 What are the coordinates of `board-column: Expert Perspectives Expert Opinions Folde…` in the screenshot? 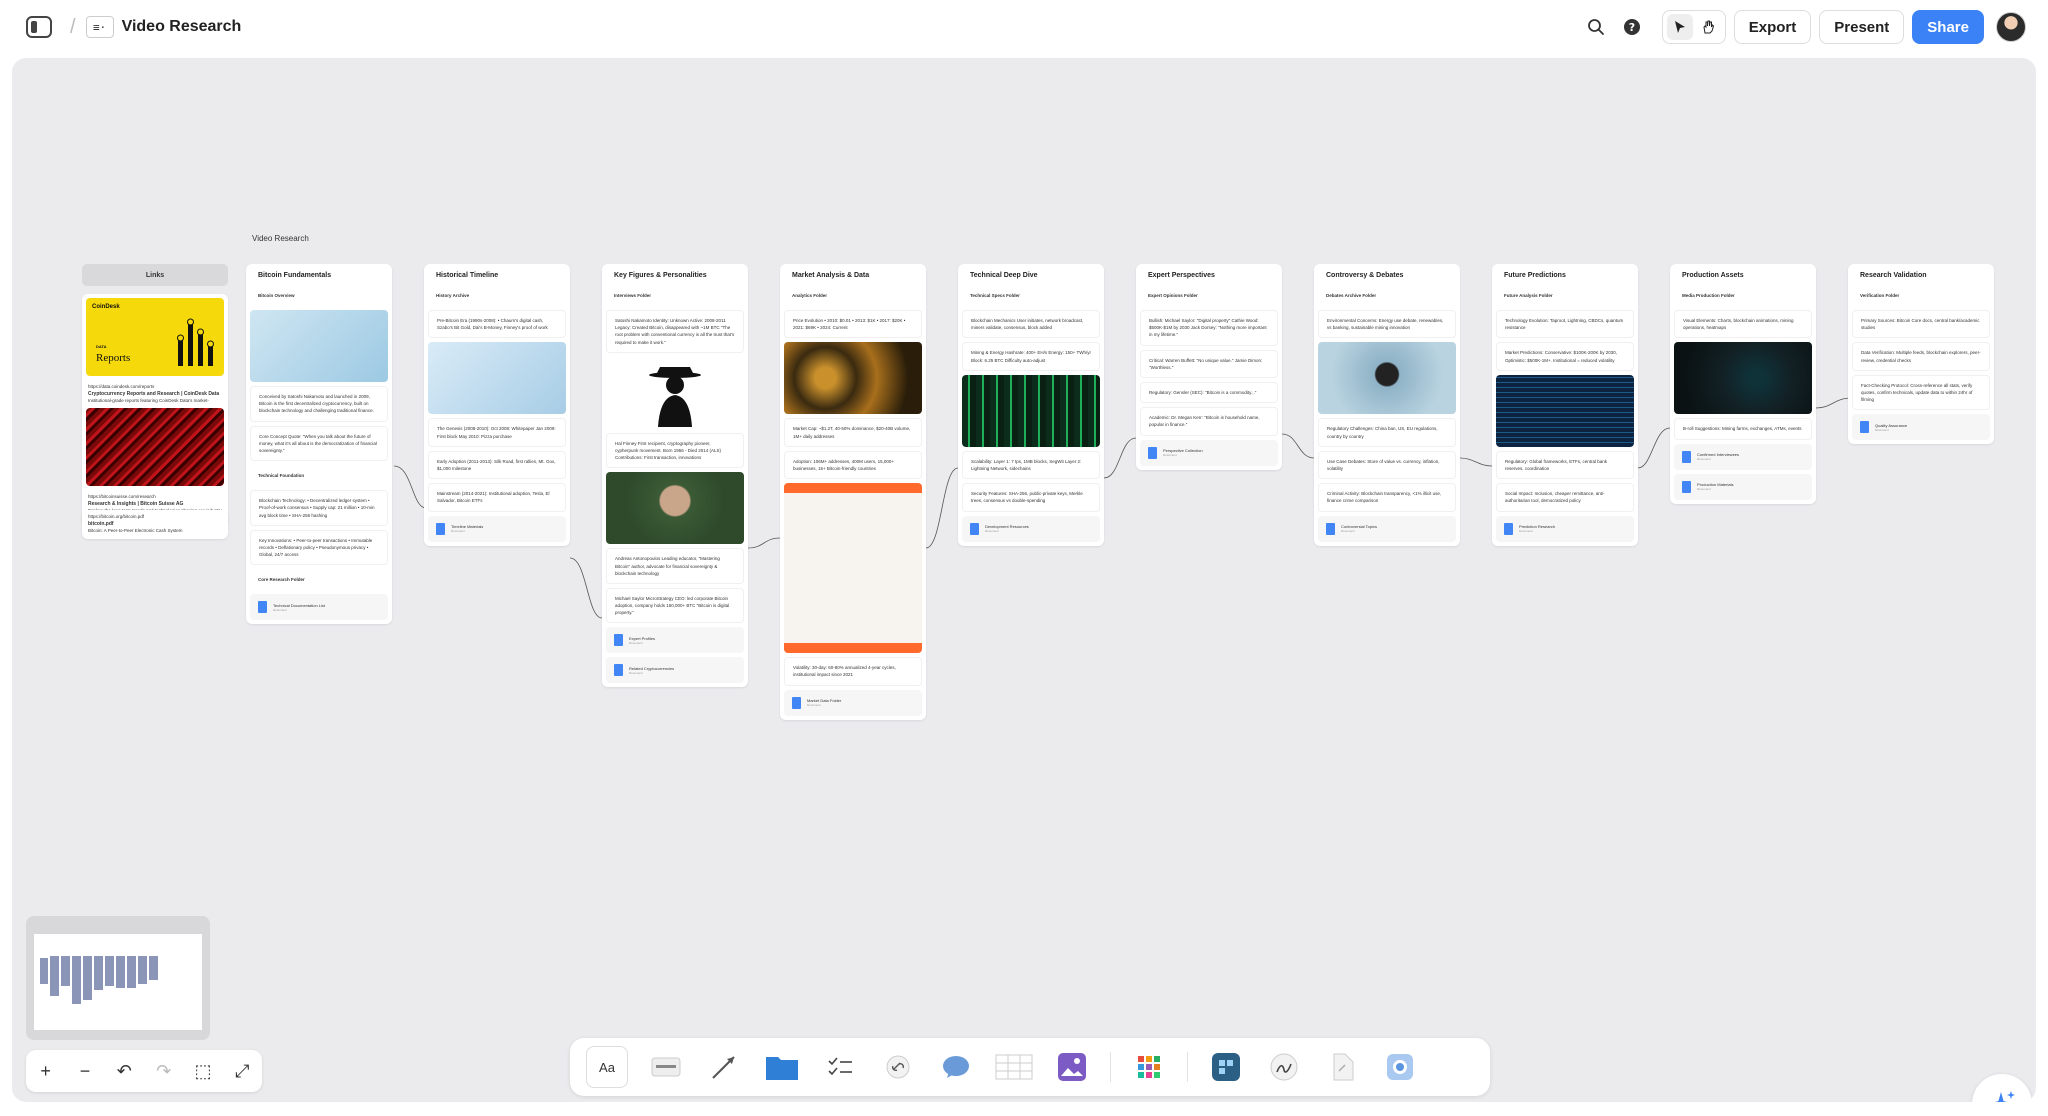 It's located at (1209, 367).